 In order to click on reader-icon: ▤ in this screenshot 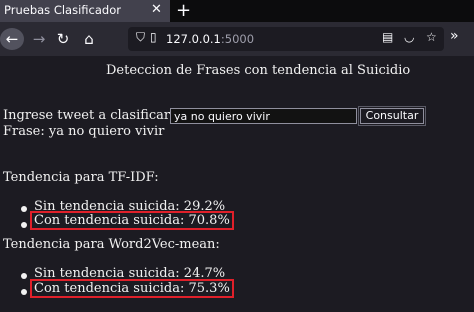, I will do `click(387, 37)`.